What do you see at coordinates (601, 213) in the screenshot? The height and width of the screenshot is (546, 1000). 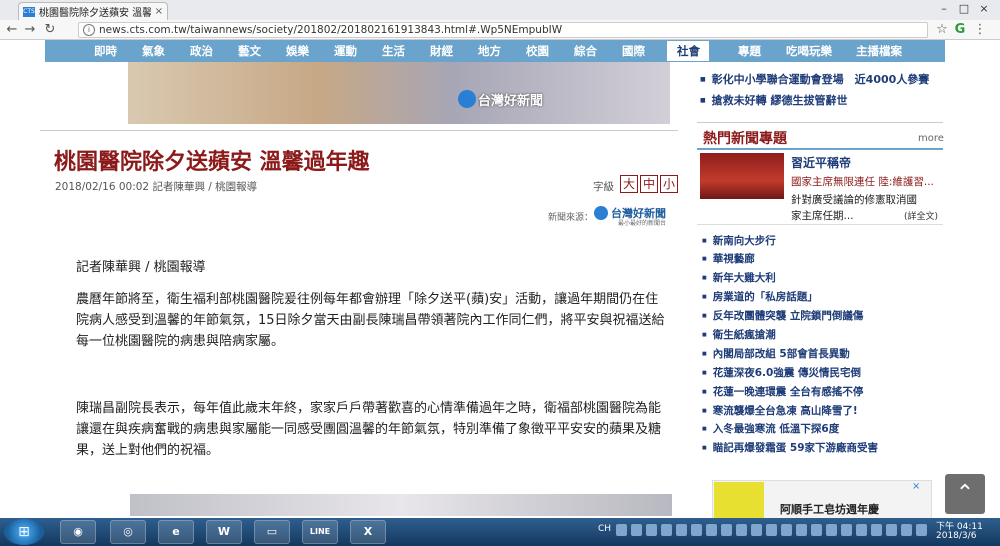 I see `source-logo-icon` at bounding box center [601, 213].